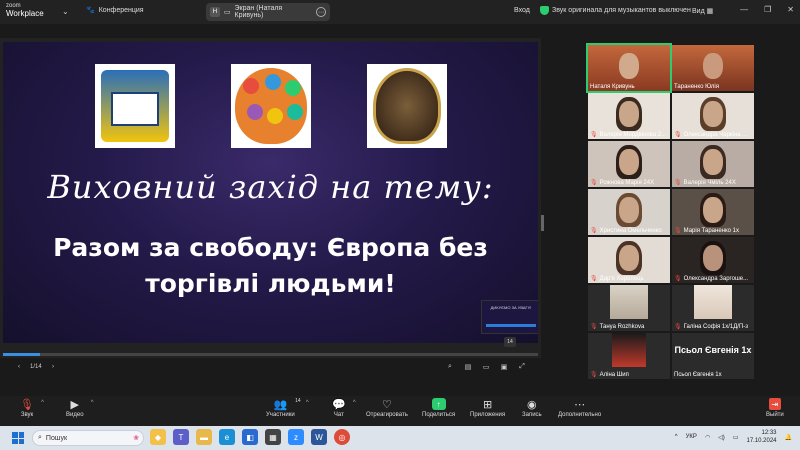 The image size is (800, 450). I want to click on word-icon: W, so click(319, 437).